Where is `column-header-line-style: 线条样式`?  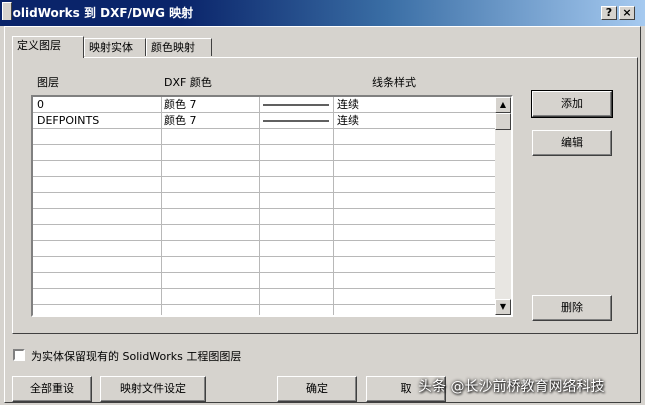 column-header-line-style: 线条样式 is located at coordinates (394, 82).